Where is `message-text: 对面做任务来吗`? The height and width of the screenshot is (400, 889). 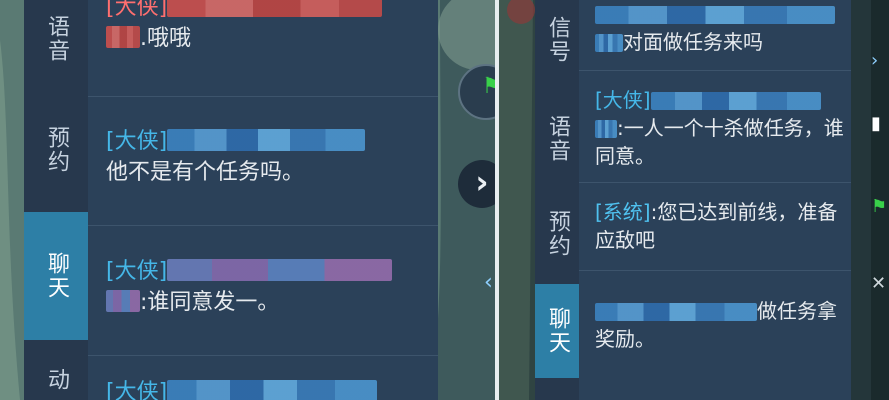 message-text: 对面做任务来吗 is located at coordinates (693, 42).